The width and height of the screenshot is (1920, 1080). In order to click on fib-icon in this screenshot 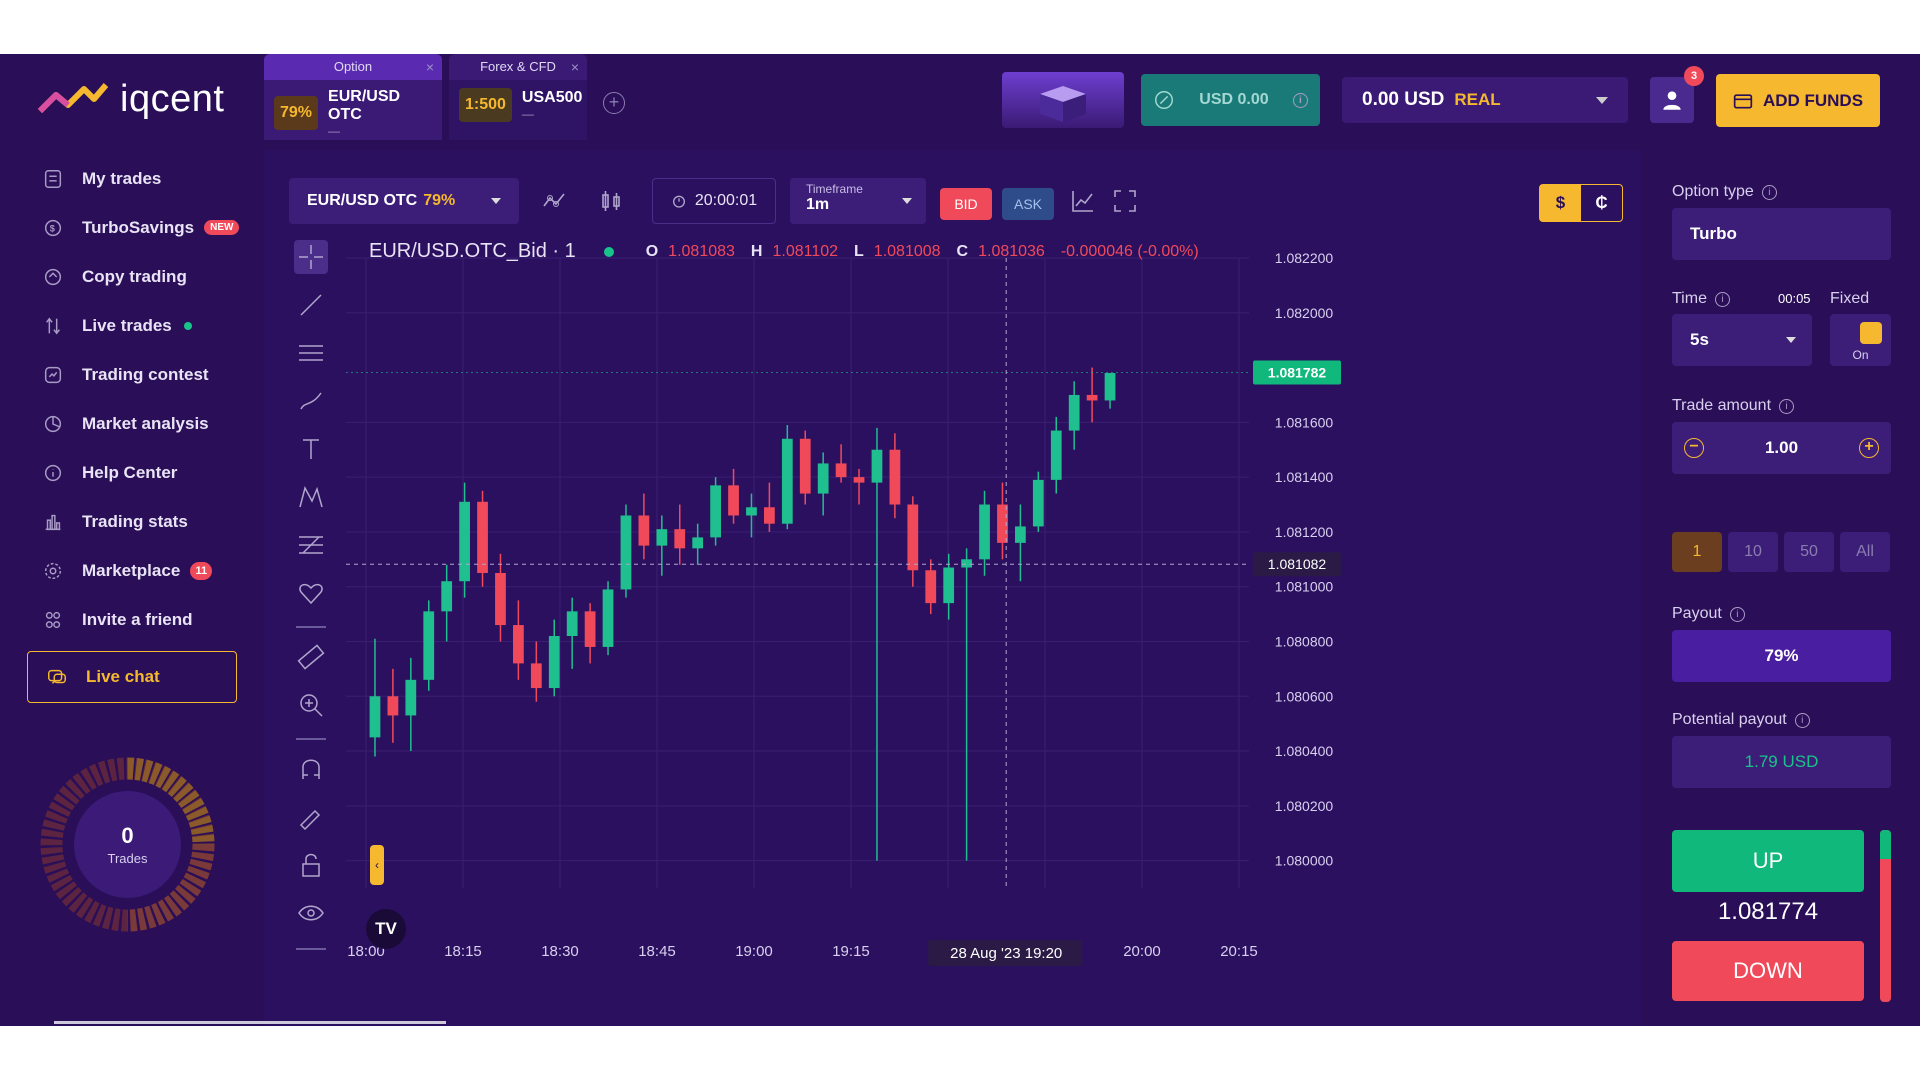, I will do `click(311, 545)`.